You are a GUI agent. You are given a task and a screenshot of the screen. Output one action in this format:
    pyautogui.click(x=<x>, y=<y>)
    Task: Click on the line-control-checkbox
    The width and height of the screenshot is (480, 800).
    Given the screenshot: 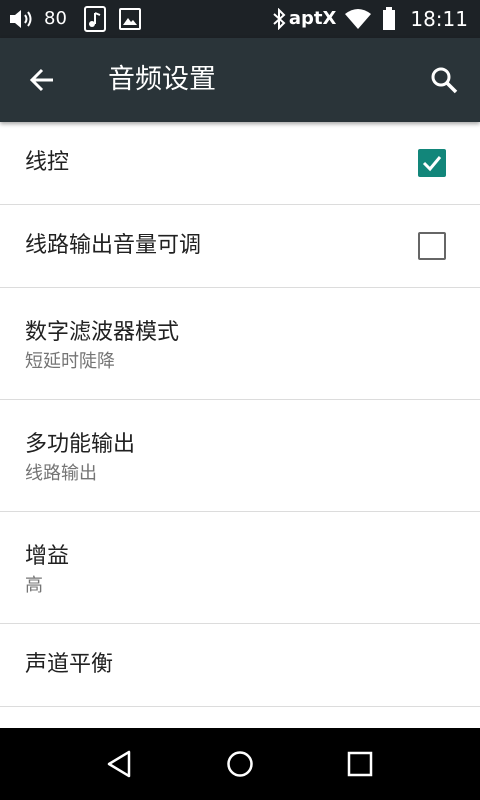 What is the action you would take?
    pyautogui.click(x=432, y=163)
    